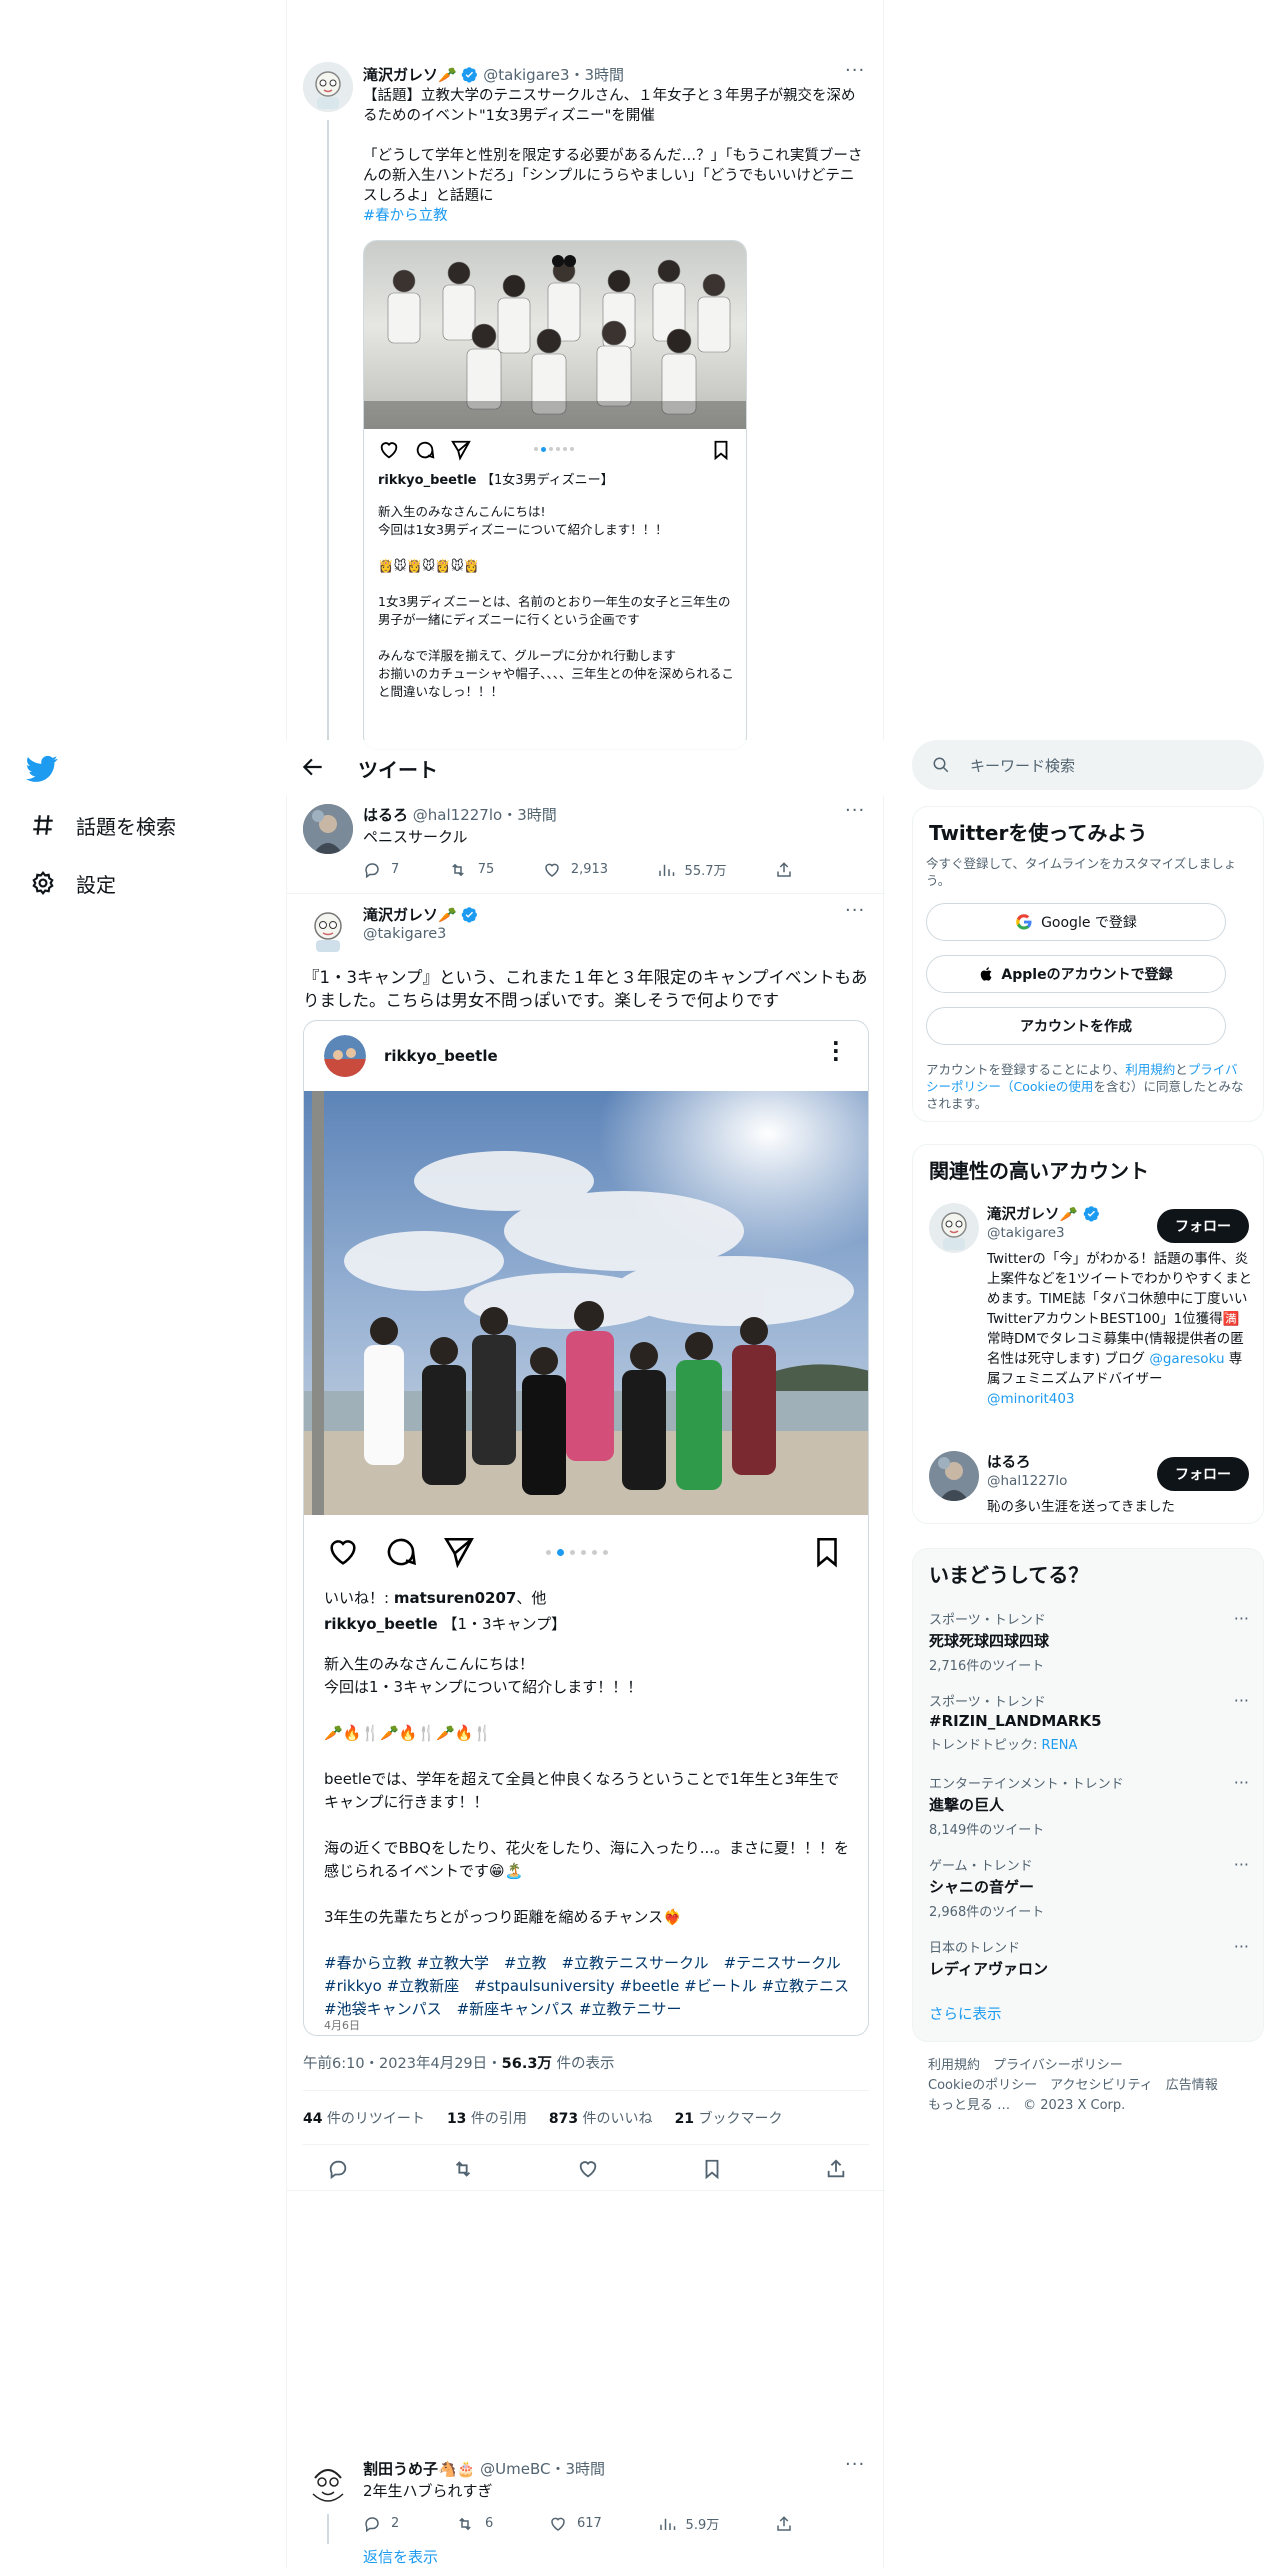 The width and height of the screenshot is (1284, 2568). I want to click on hashtag-link: #春から立教, so click(613, 216).